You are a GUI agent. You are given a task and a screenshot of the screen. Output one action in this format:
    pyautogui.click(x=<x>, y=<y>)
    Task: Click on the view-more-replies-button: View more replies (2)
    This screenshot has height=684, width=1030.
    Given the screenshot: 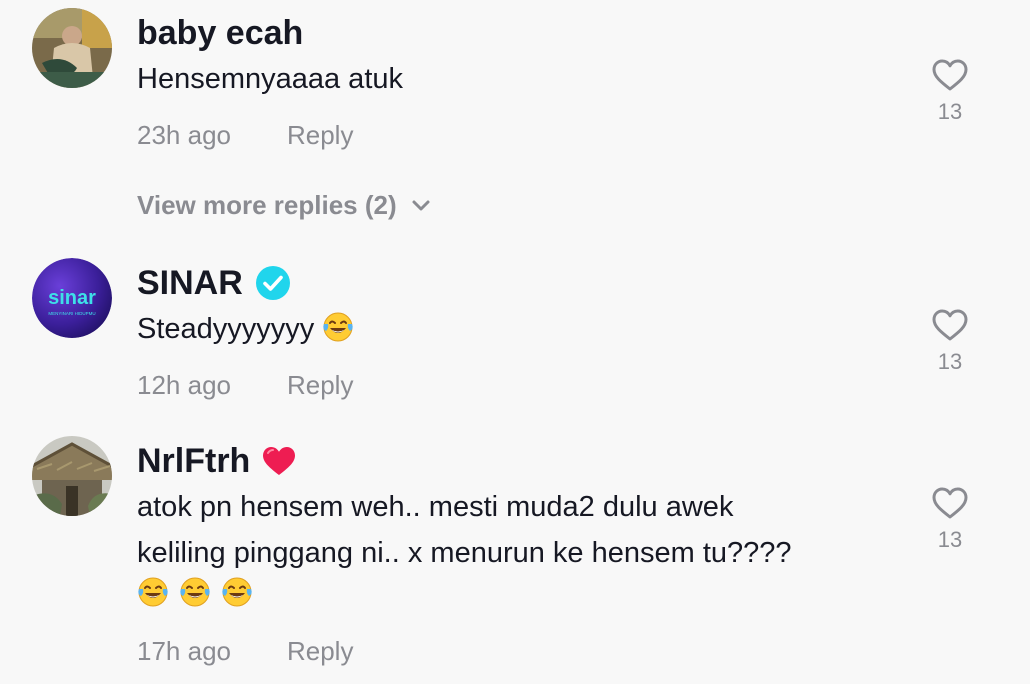 What is the action you would take?
    pyautogui.click(x=284, y=205)
    